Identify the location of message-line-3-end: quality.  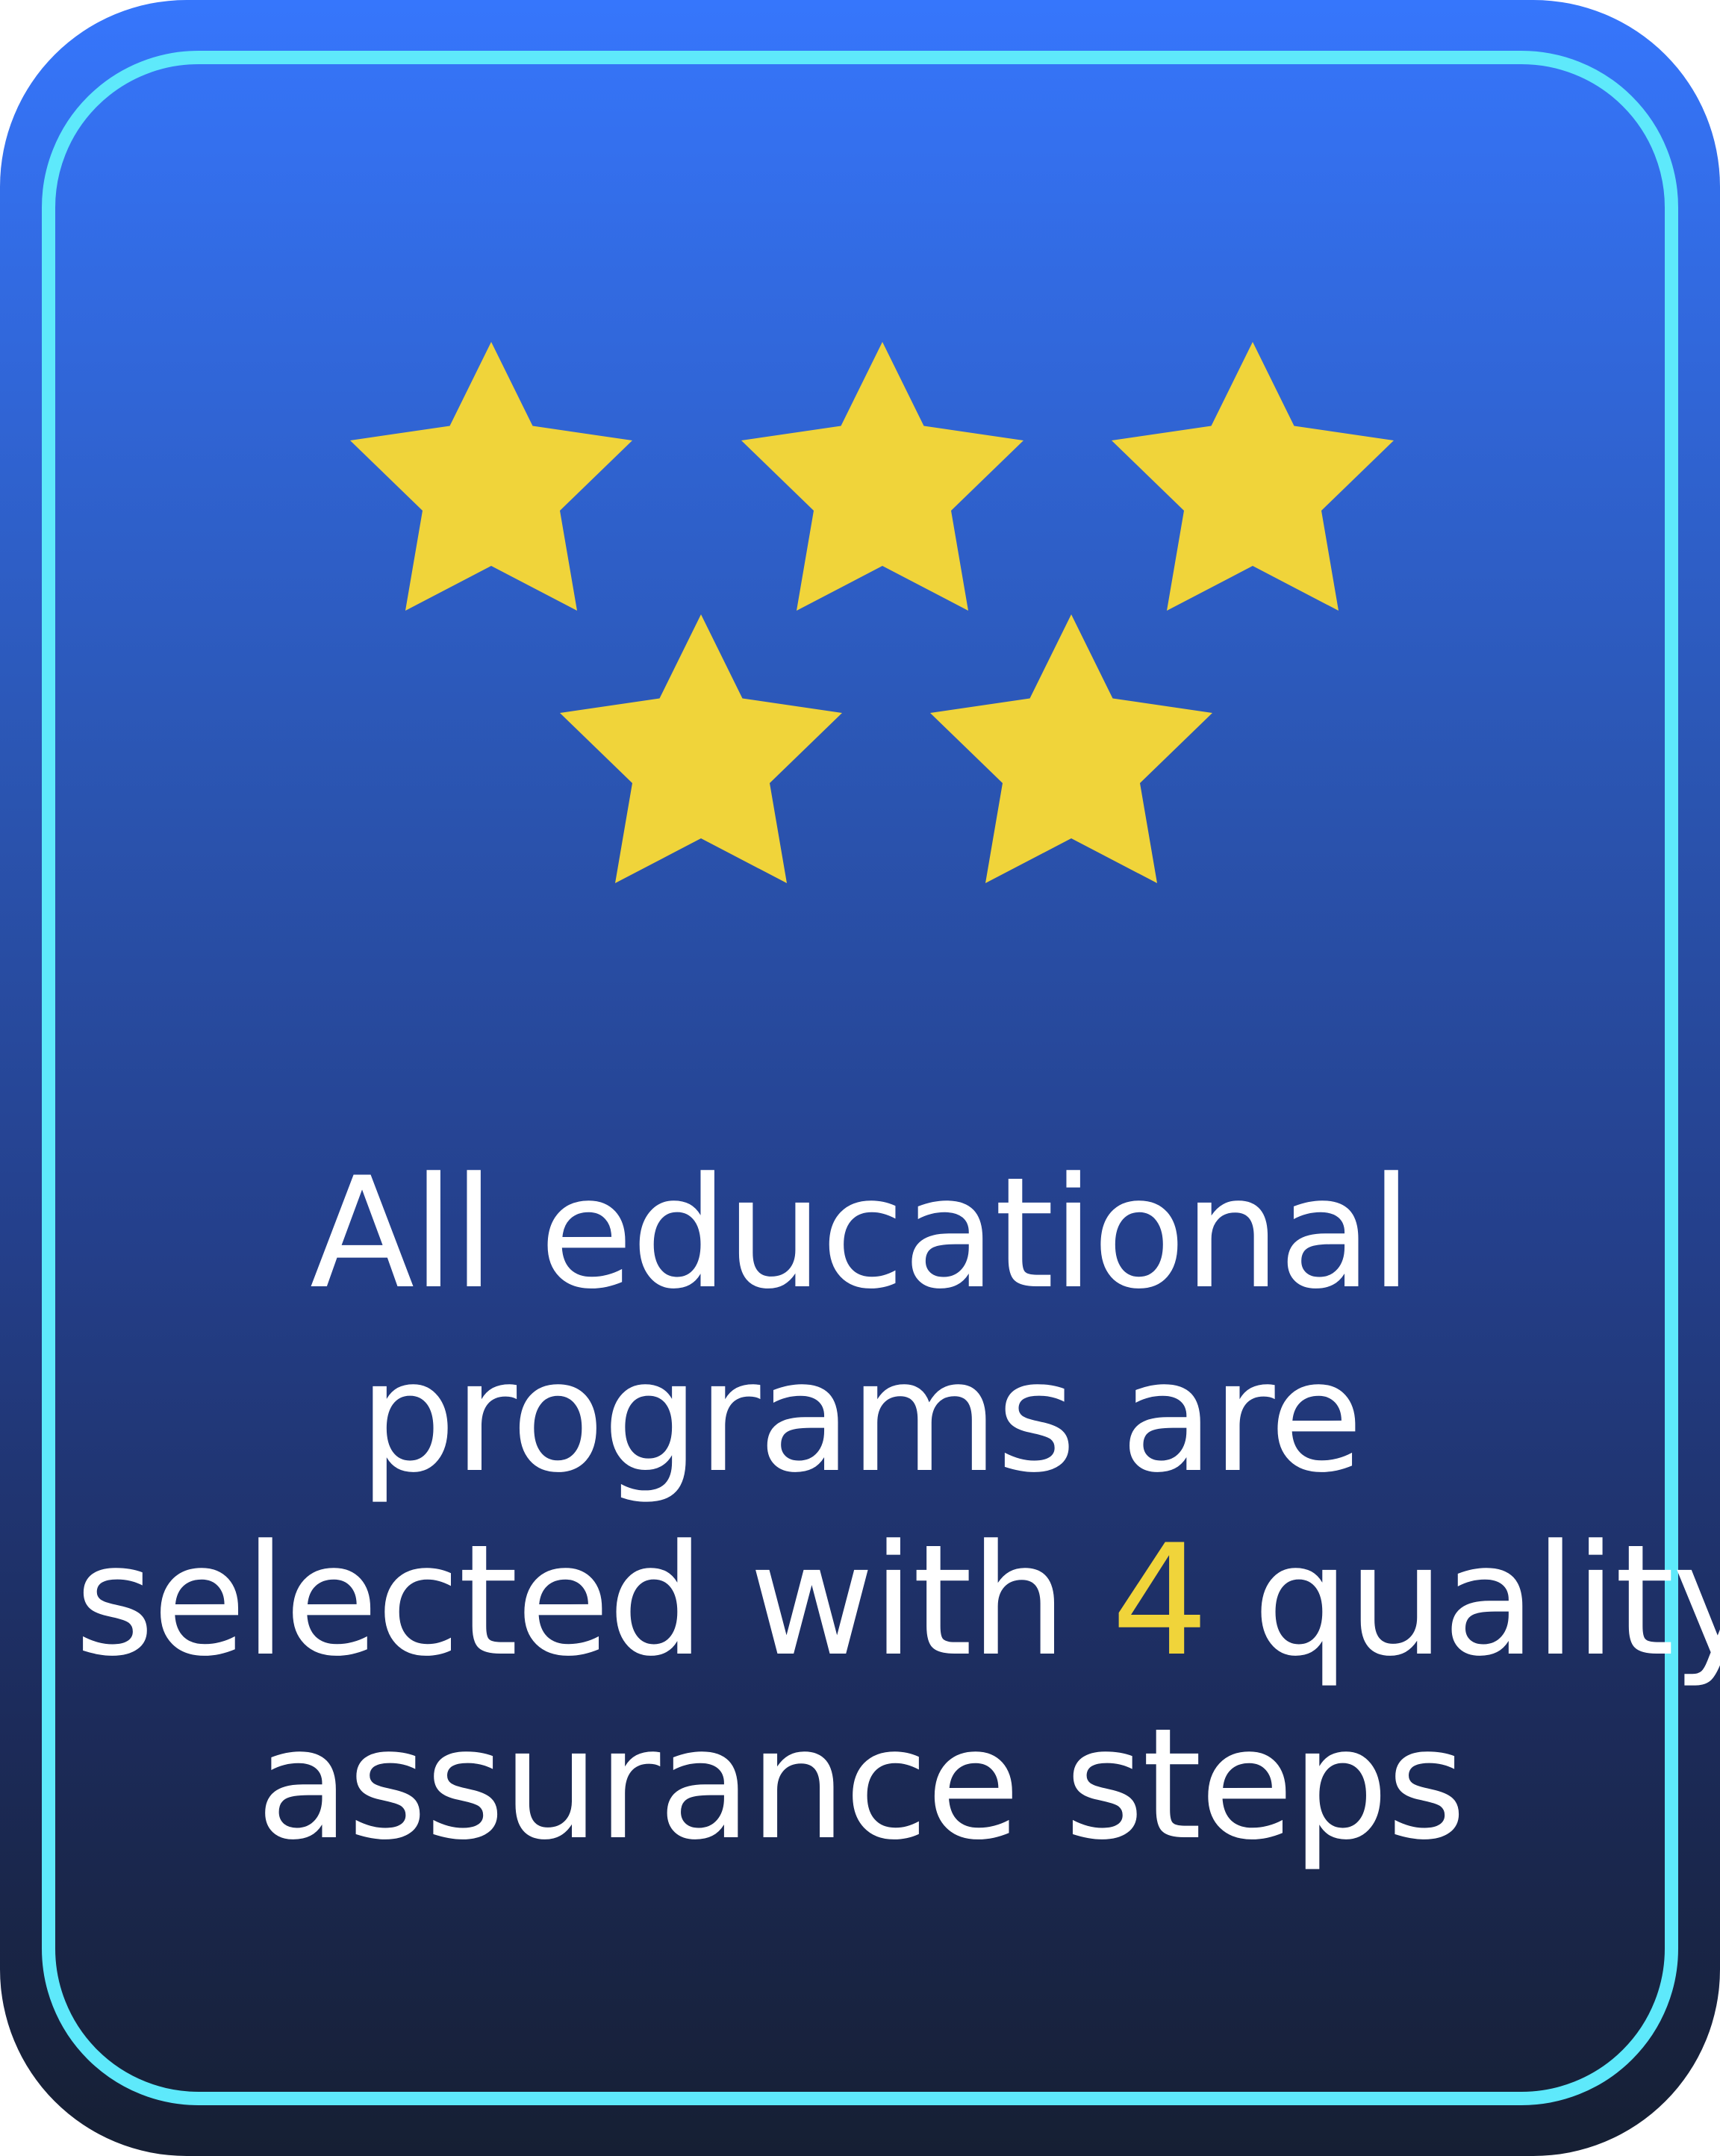
(1463, 1601).